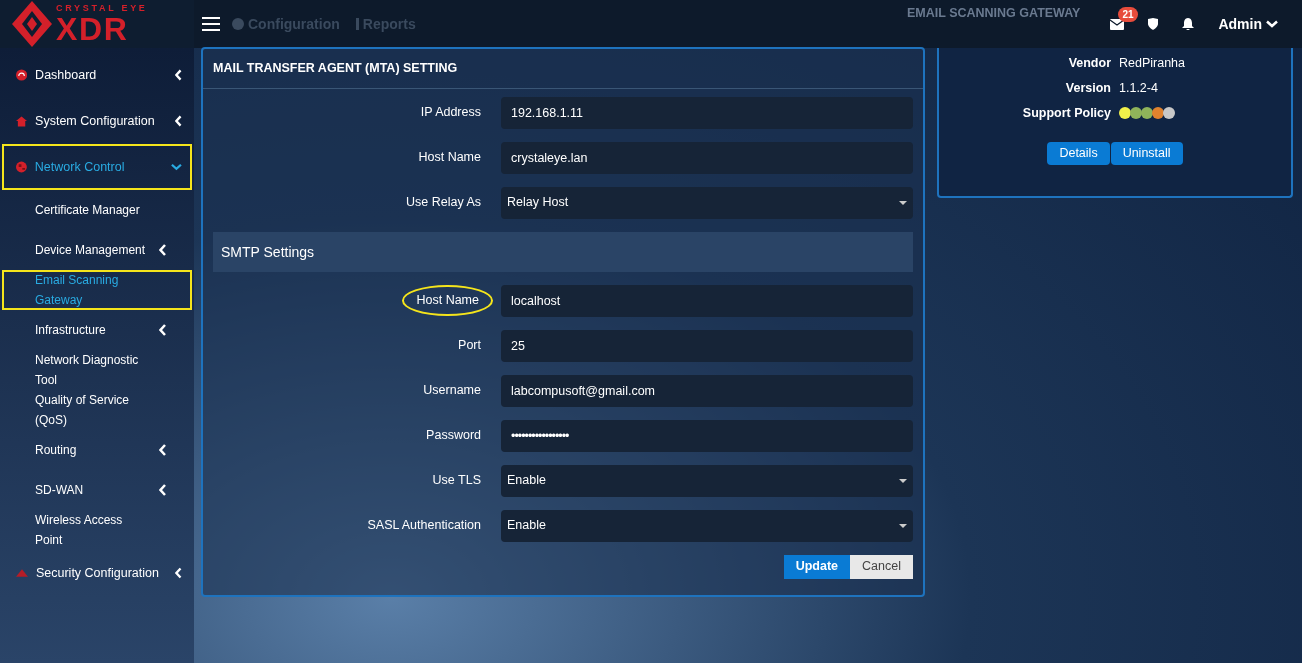 Image resolution: width=1302 pixels, height=663 pixels. Describe the element at coordinates (707, 300) in the screenshot. I see `input-field: localhost` at that location.